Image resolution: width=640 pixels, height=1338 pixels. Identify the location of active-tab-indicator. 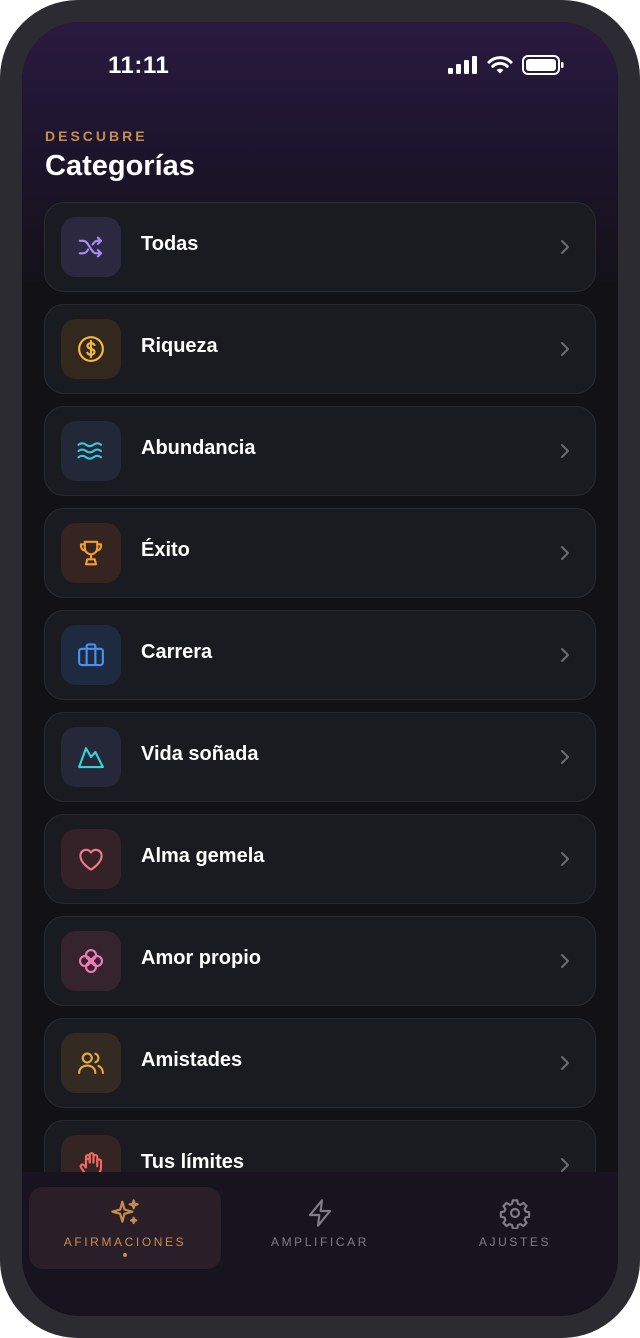
(125, 1255).